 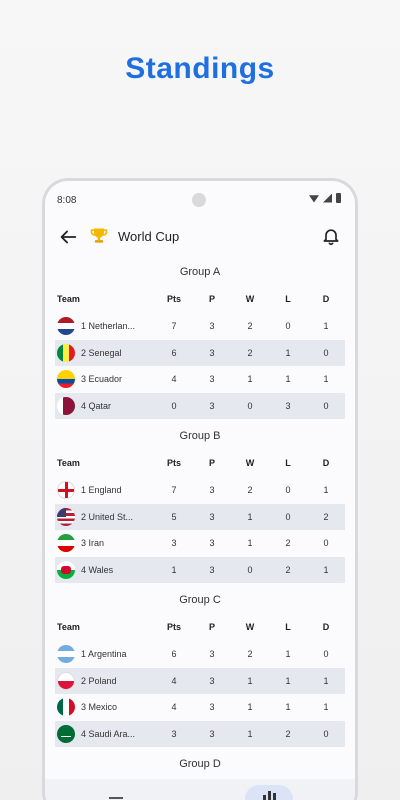 I want to click on played-header: P, so click(x=211, y=463).